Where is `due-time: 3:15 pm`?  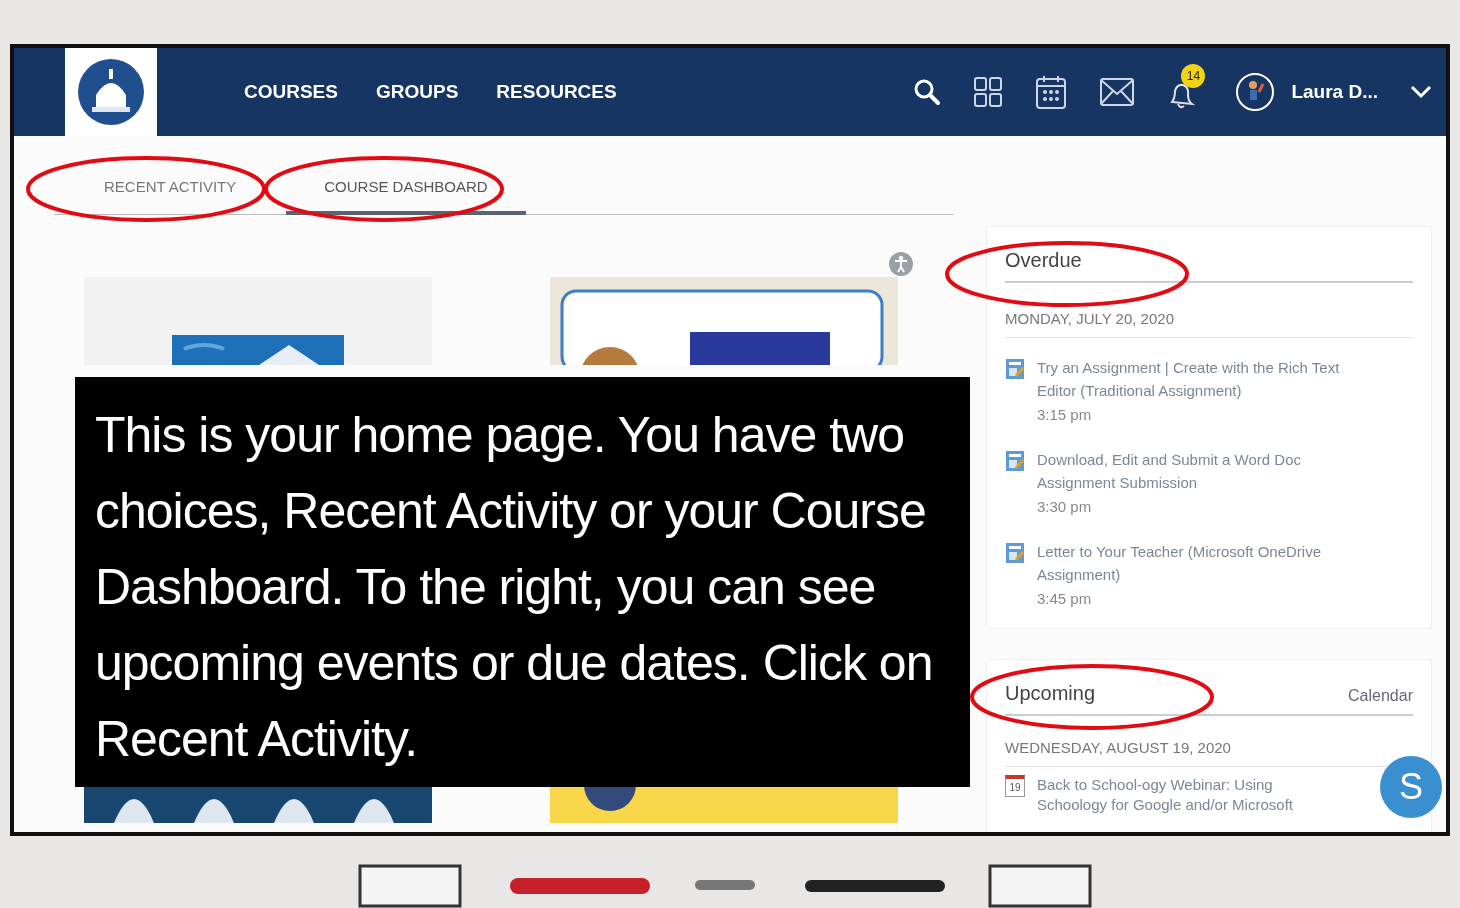
due-time: 3:15 pm is located at coordinates (1065, 415).